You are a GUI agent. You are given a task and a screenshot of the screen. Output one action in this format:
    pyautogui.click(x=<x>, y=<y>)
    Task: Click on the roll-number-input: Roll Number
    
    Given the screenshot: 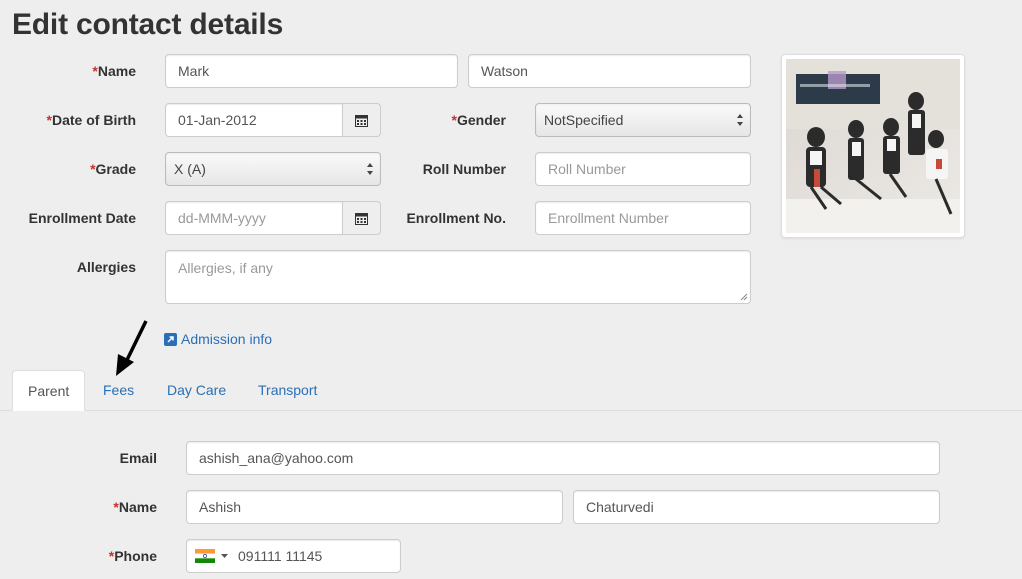 What is the action you would take?
    pyautogui.click(x=643, y=169)
    